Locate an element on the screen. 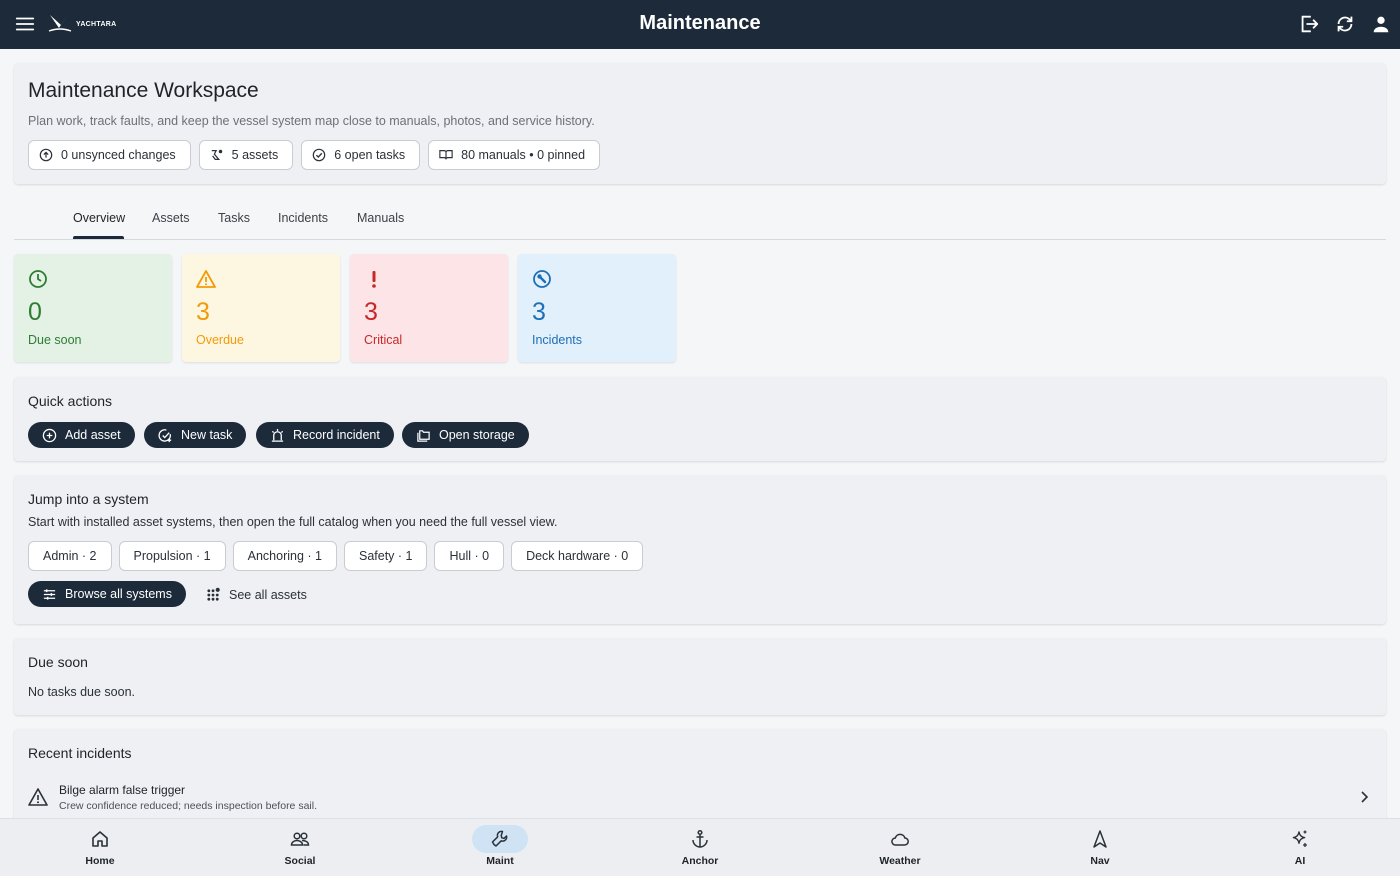  unsynced-changes-chip: 0 unsynced changes is located at coordinates (109, 155).